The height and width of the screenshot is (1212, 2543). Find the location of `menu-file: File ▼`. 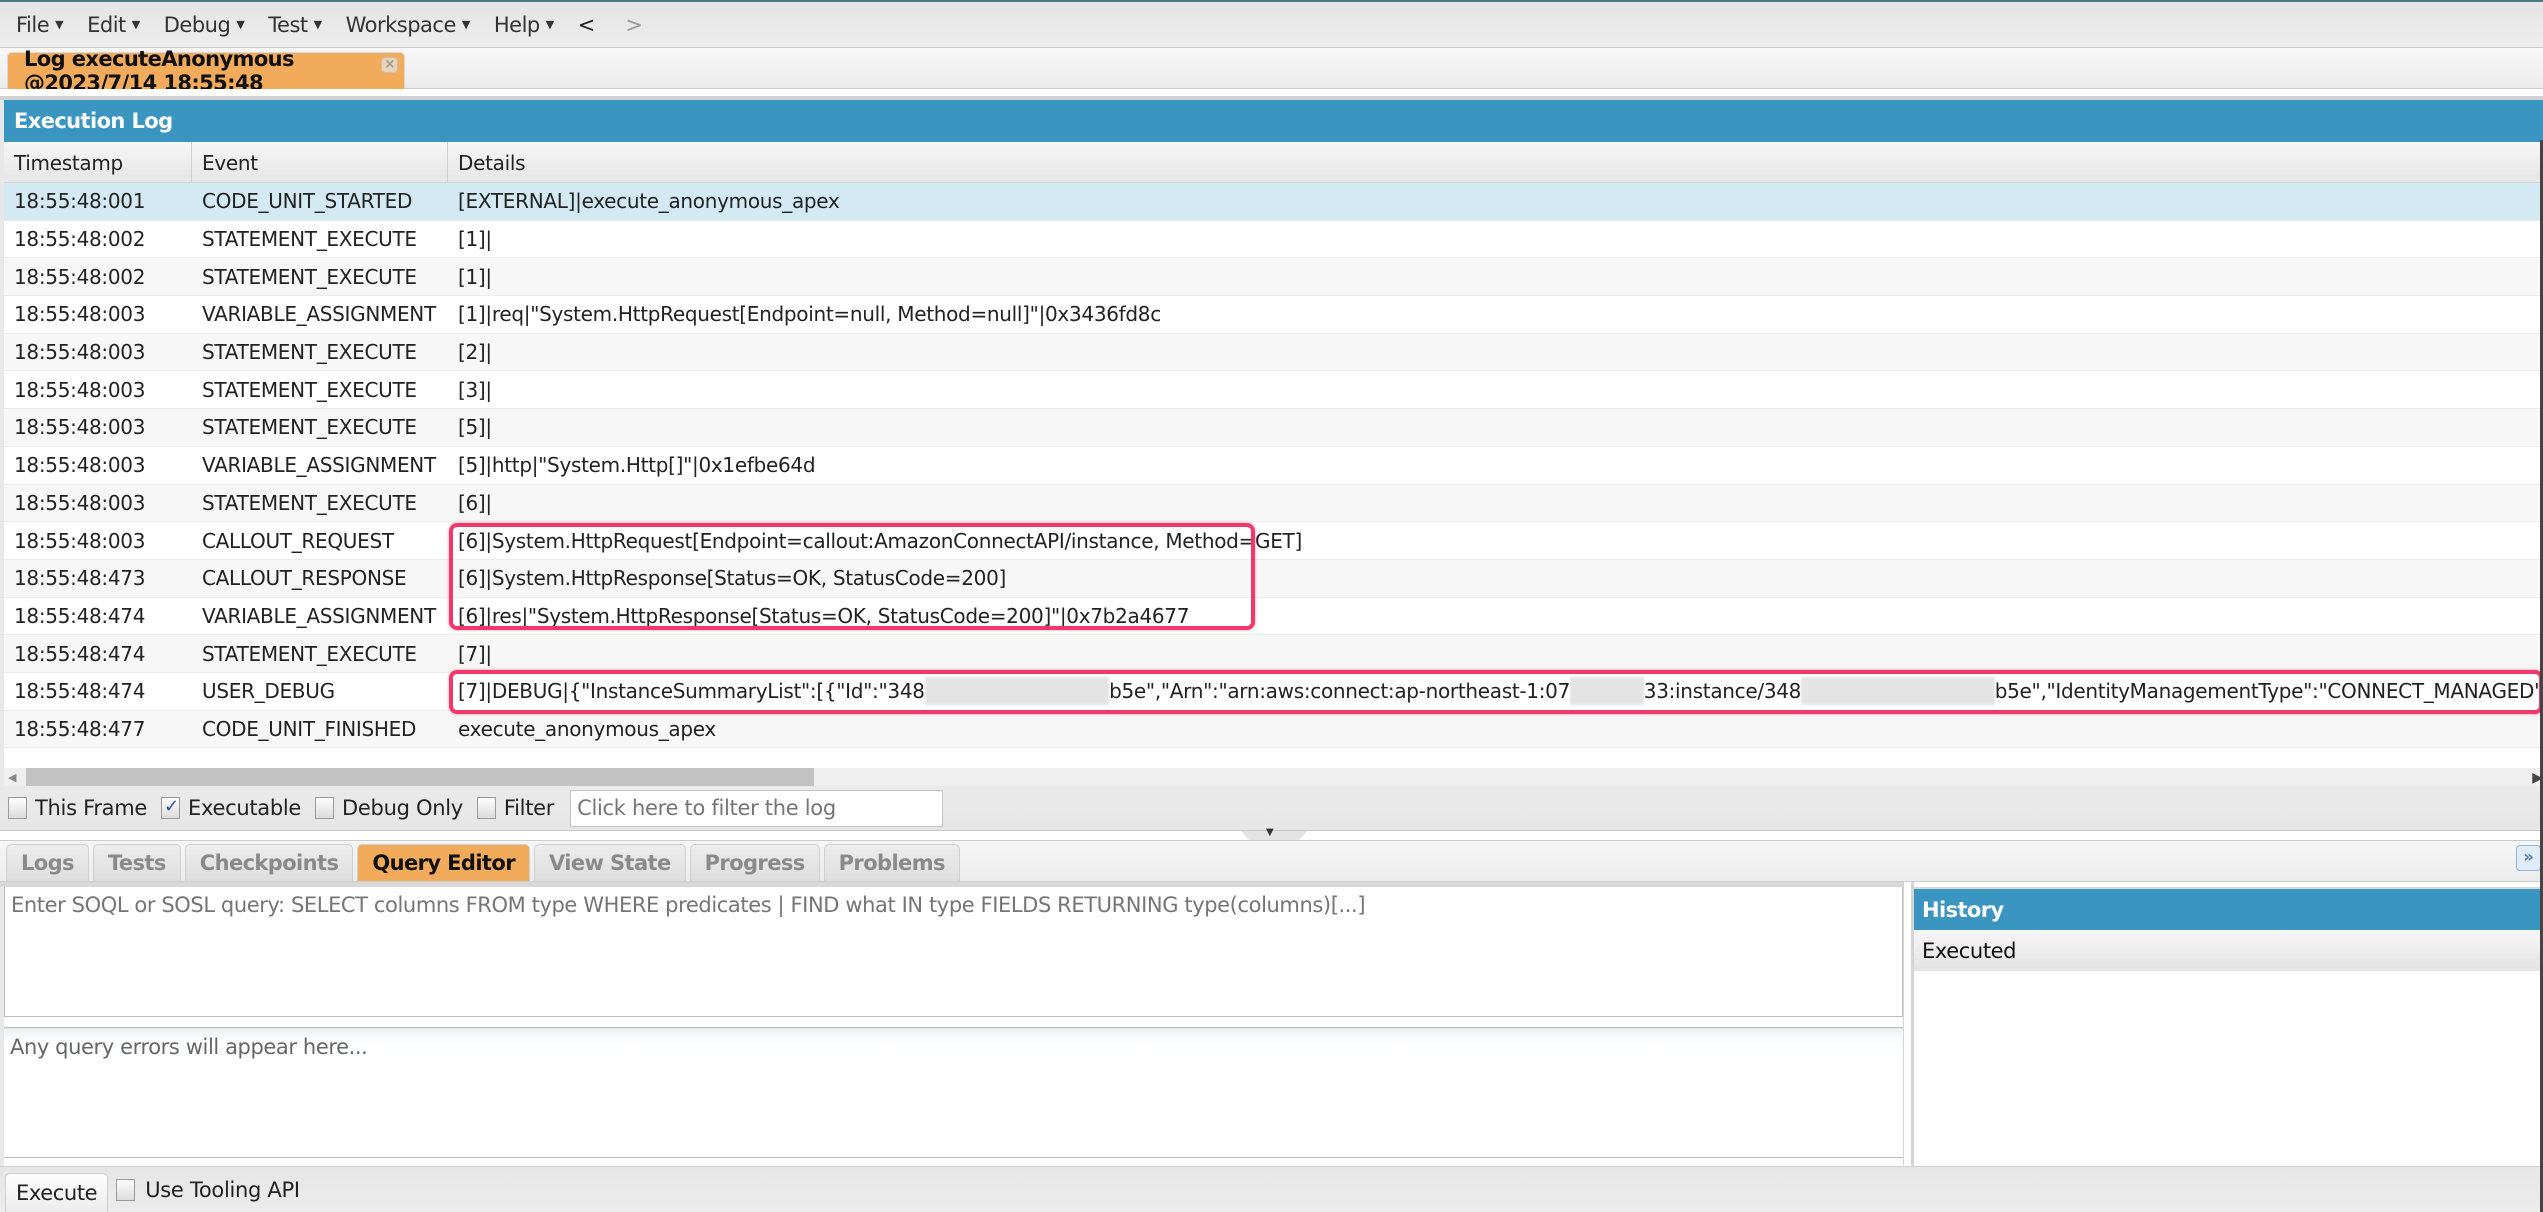

menu-file: File ▼ is located at coordinates (40, 25).